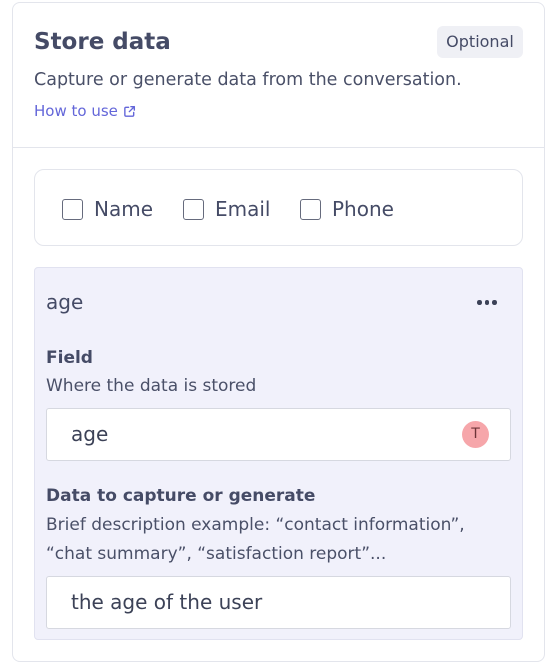  I want to click on how-to-use-link: How to use, so click(85, 111).